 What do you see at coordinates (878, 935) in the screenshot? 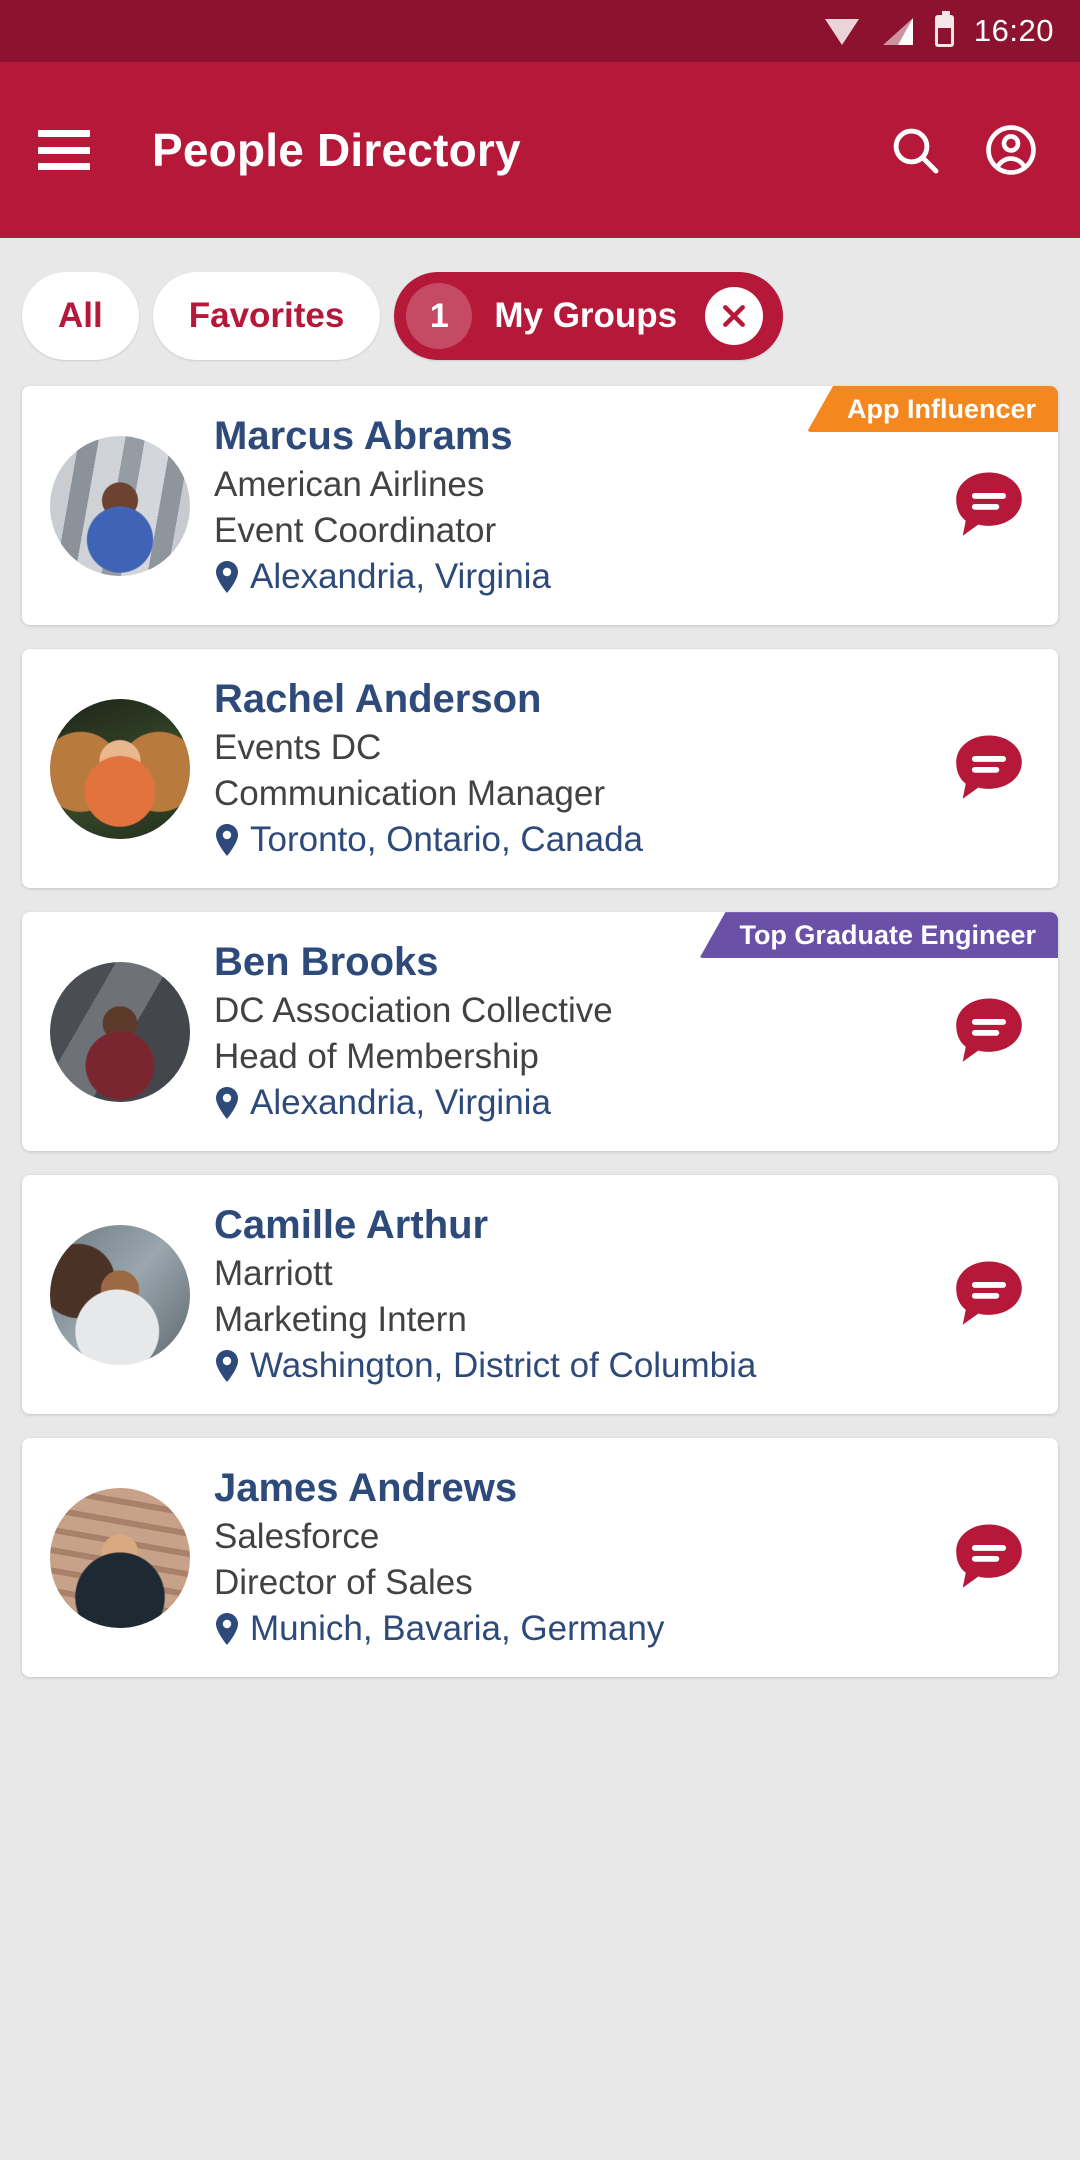
I see `status-badge: Top Graduate Engineer` at bounding box center [878, 935].